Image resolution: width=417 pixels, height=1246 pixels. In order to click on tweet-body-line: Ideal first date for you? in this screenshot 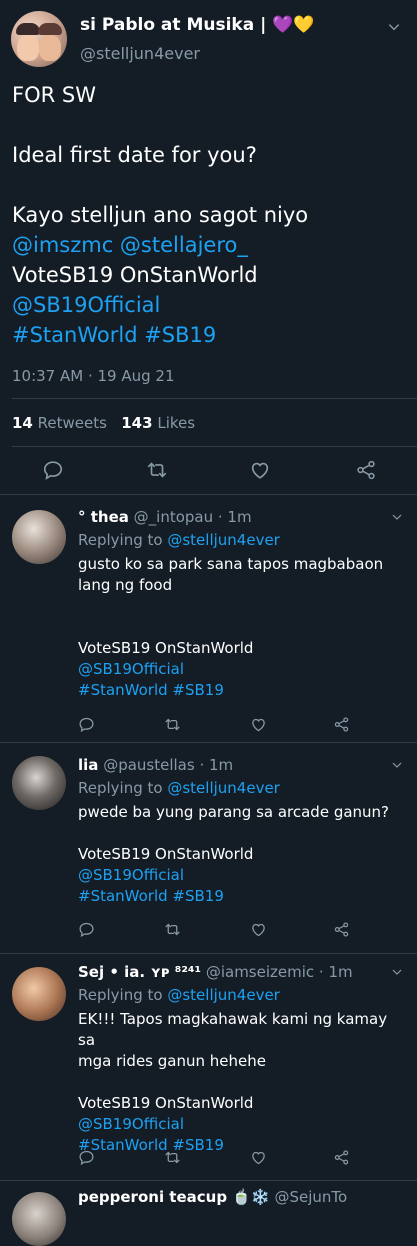, I will do `click(134, 155)`.